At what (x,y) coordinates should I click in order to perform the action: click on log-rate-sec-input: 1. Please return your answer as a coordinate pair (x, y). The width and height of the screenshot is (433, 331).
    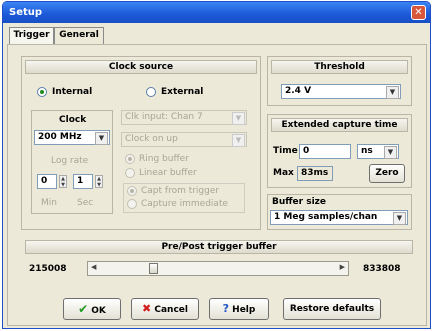
    Looking at the image, I should click on (83, 181).